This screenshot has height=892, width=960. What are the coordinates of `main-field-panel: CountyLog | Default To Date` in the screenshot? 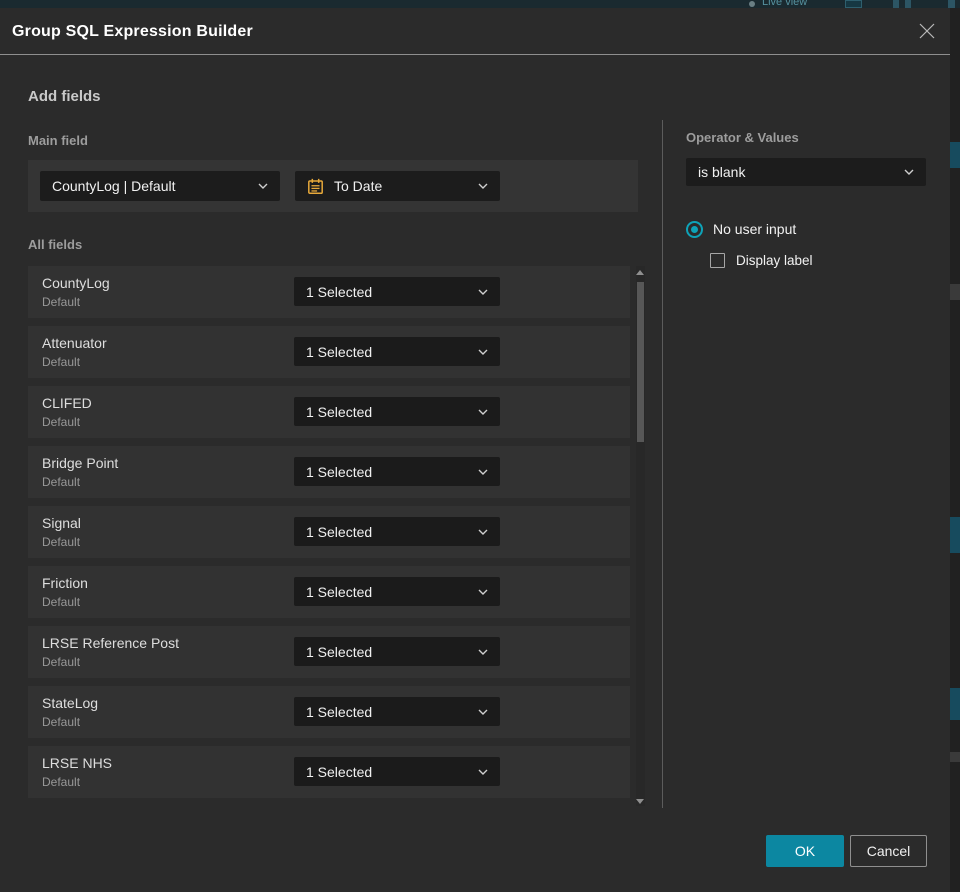 It's located at (333, 186).